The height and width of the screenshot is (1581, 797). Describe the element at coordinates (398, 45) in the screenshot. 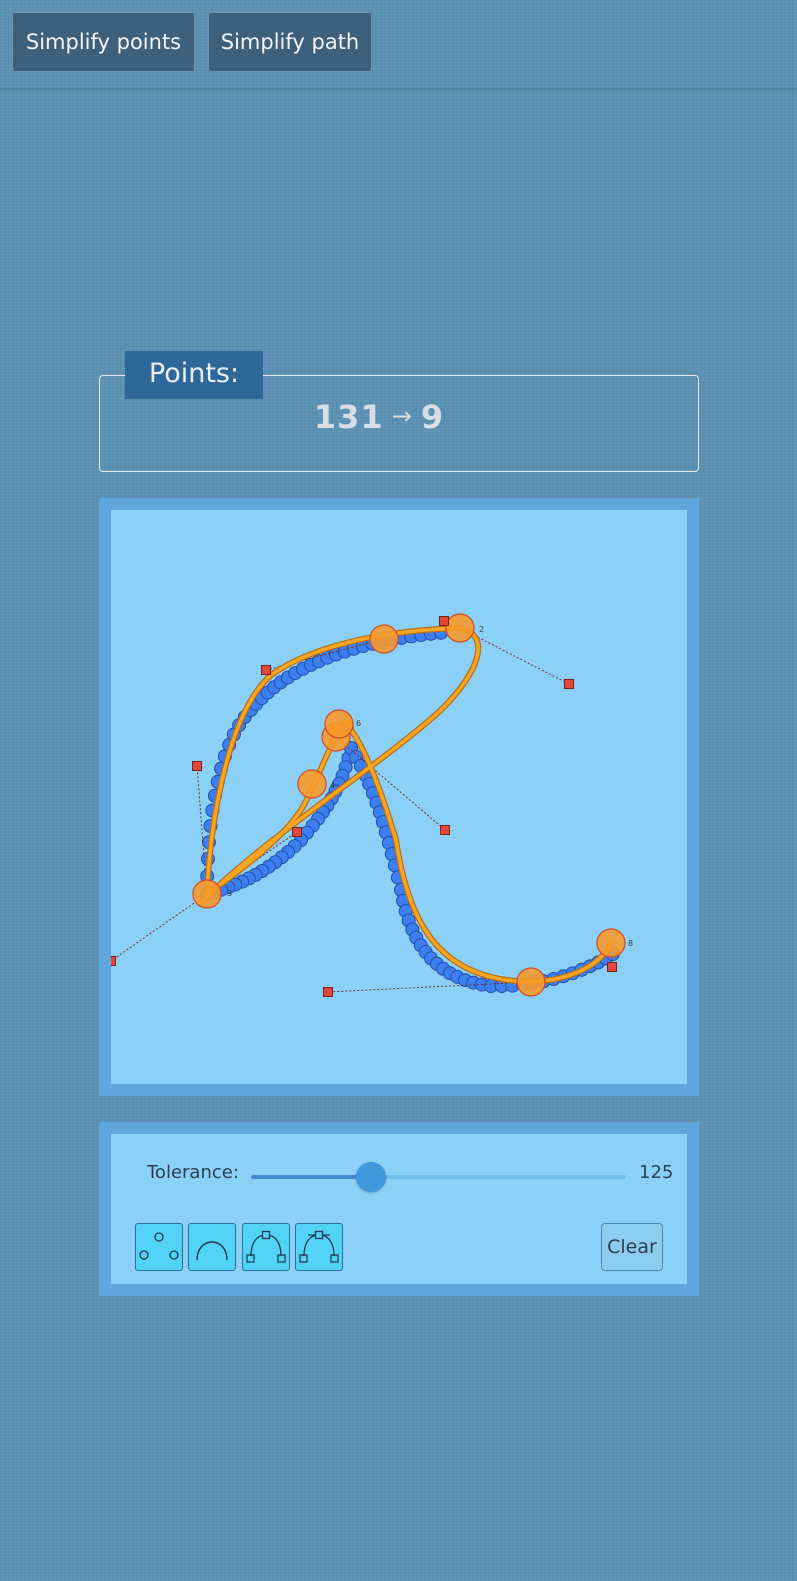

I see `top-toolbar: Simplify points Simplify path` at that location.